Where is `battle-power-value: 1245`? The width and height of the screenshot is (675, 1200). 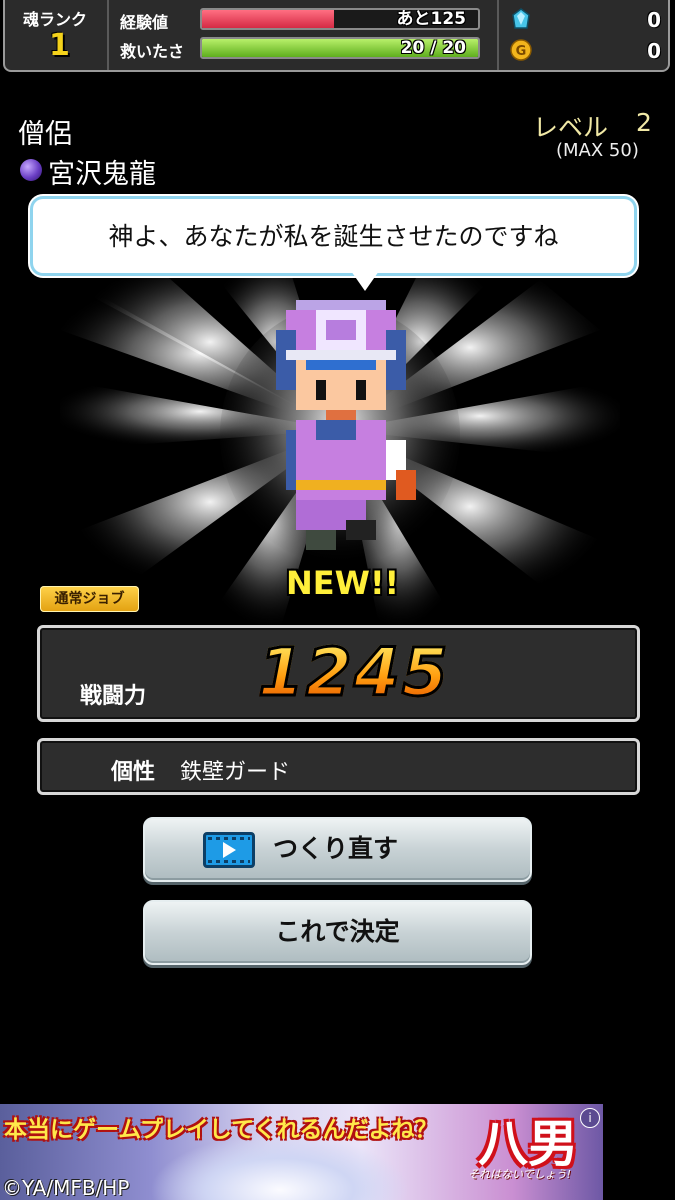 battle-power-value: 1245 is located at coordinates (353, 673).